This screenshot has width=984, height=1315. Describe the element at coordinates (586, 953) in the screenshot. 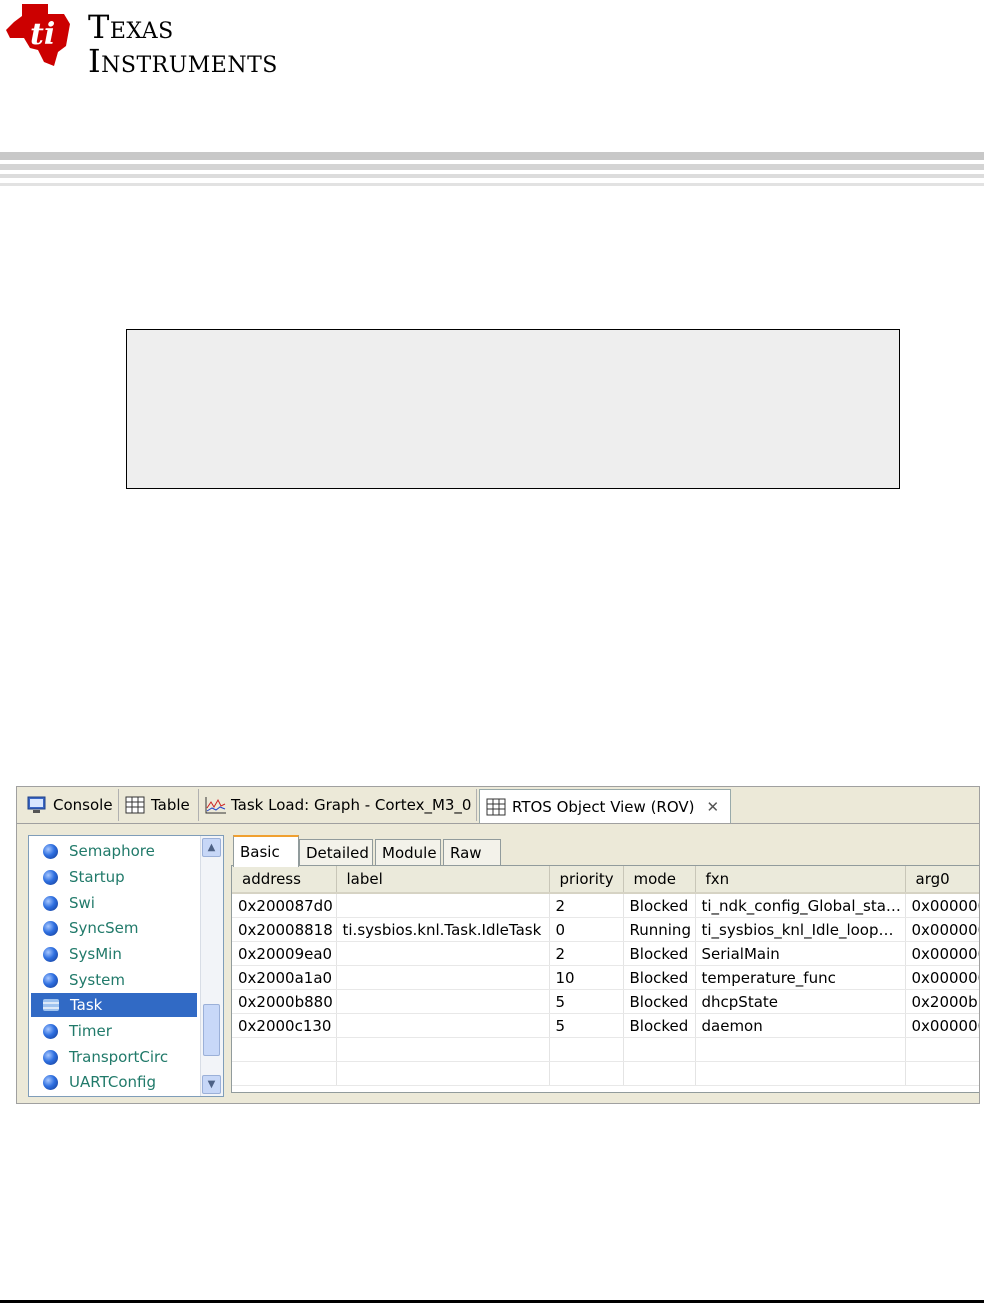

I see `cell-priority: 2` at that location.